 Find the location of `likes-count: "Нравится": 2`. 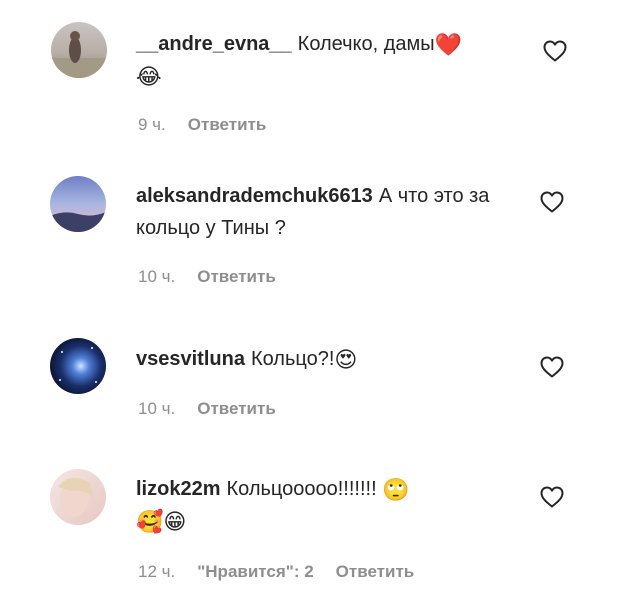

likes-count: "Нравится": 2 is located at coordinates (255, 572).